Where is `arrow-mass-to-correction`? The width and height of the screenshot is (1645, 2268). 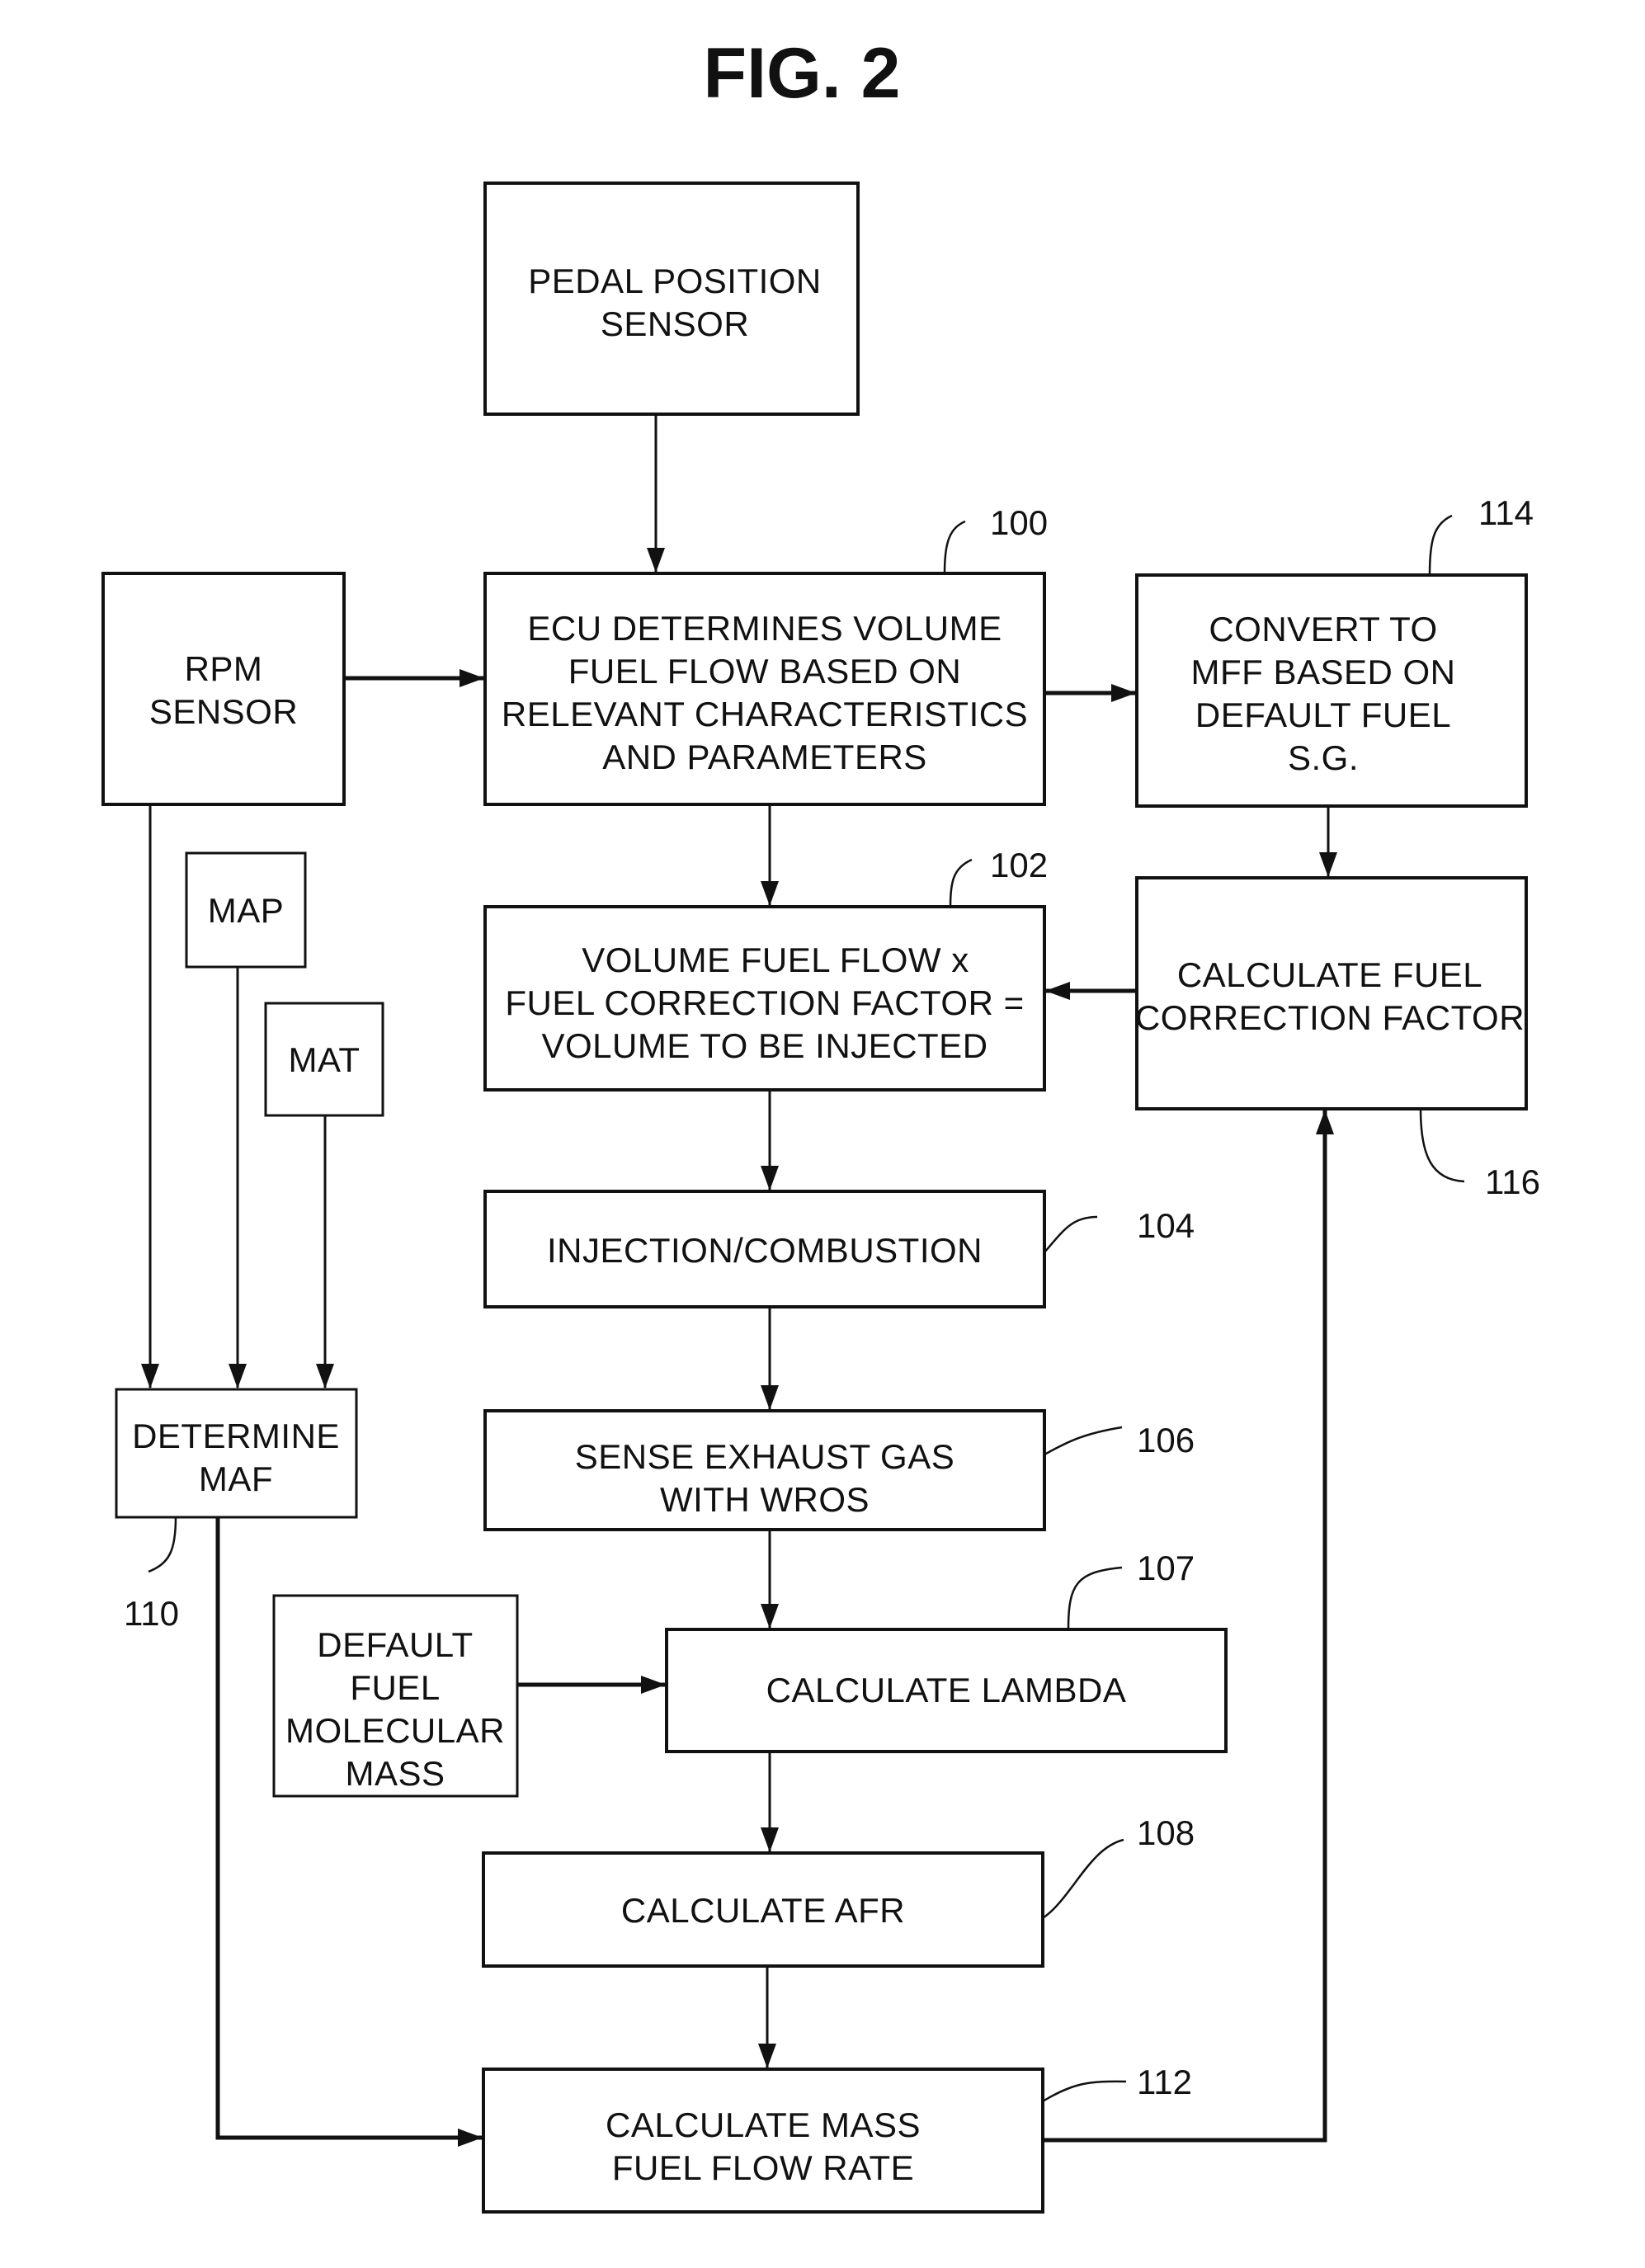
arrow-mass-to-correction is located at coordinates (1189, 1627).